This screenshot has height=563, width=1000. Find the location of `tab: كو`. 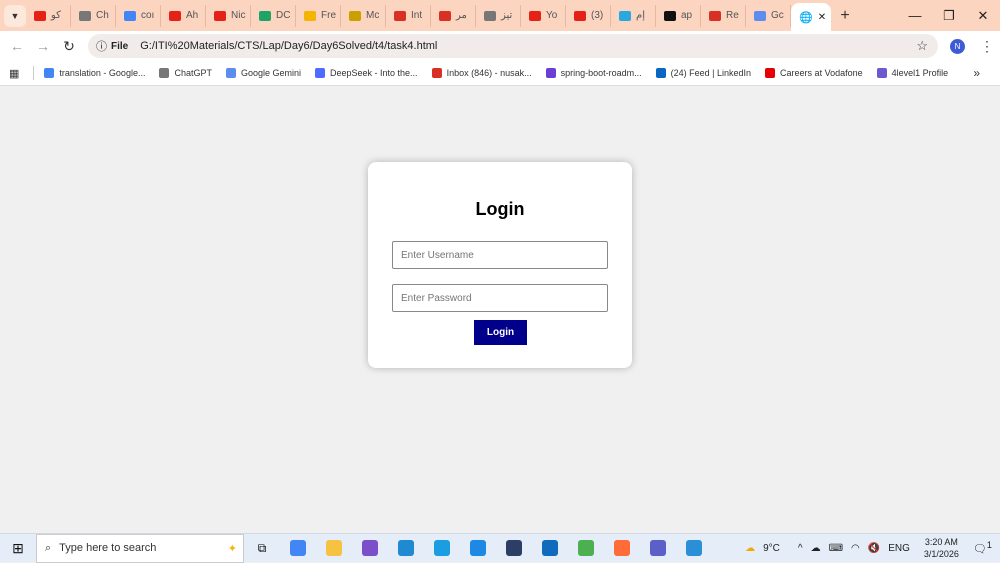

tab: كو is located at coordinates (48, 15).